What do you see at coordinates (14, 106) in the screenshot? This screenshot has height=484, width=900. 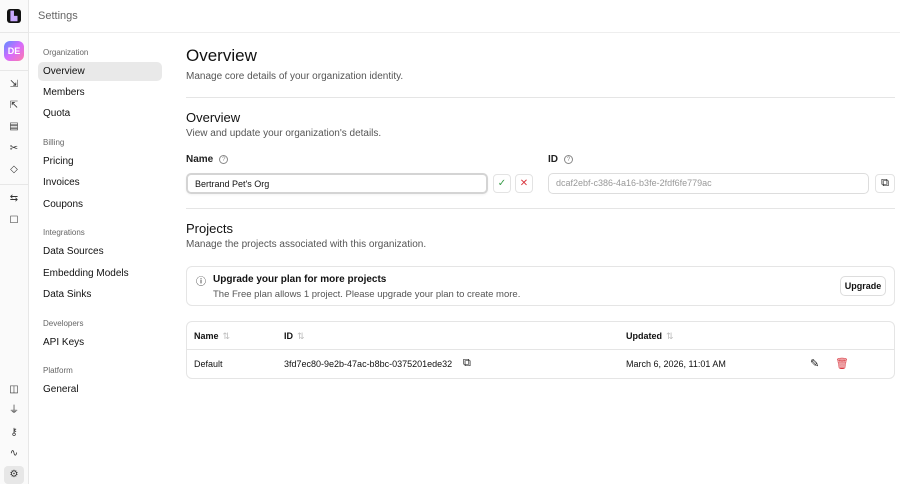 I see `export-icon: ⇱` at bounding box center [14, 106].